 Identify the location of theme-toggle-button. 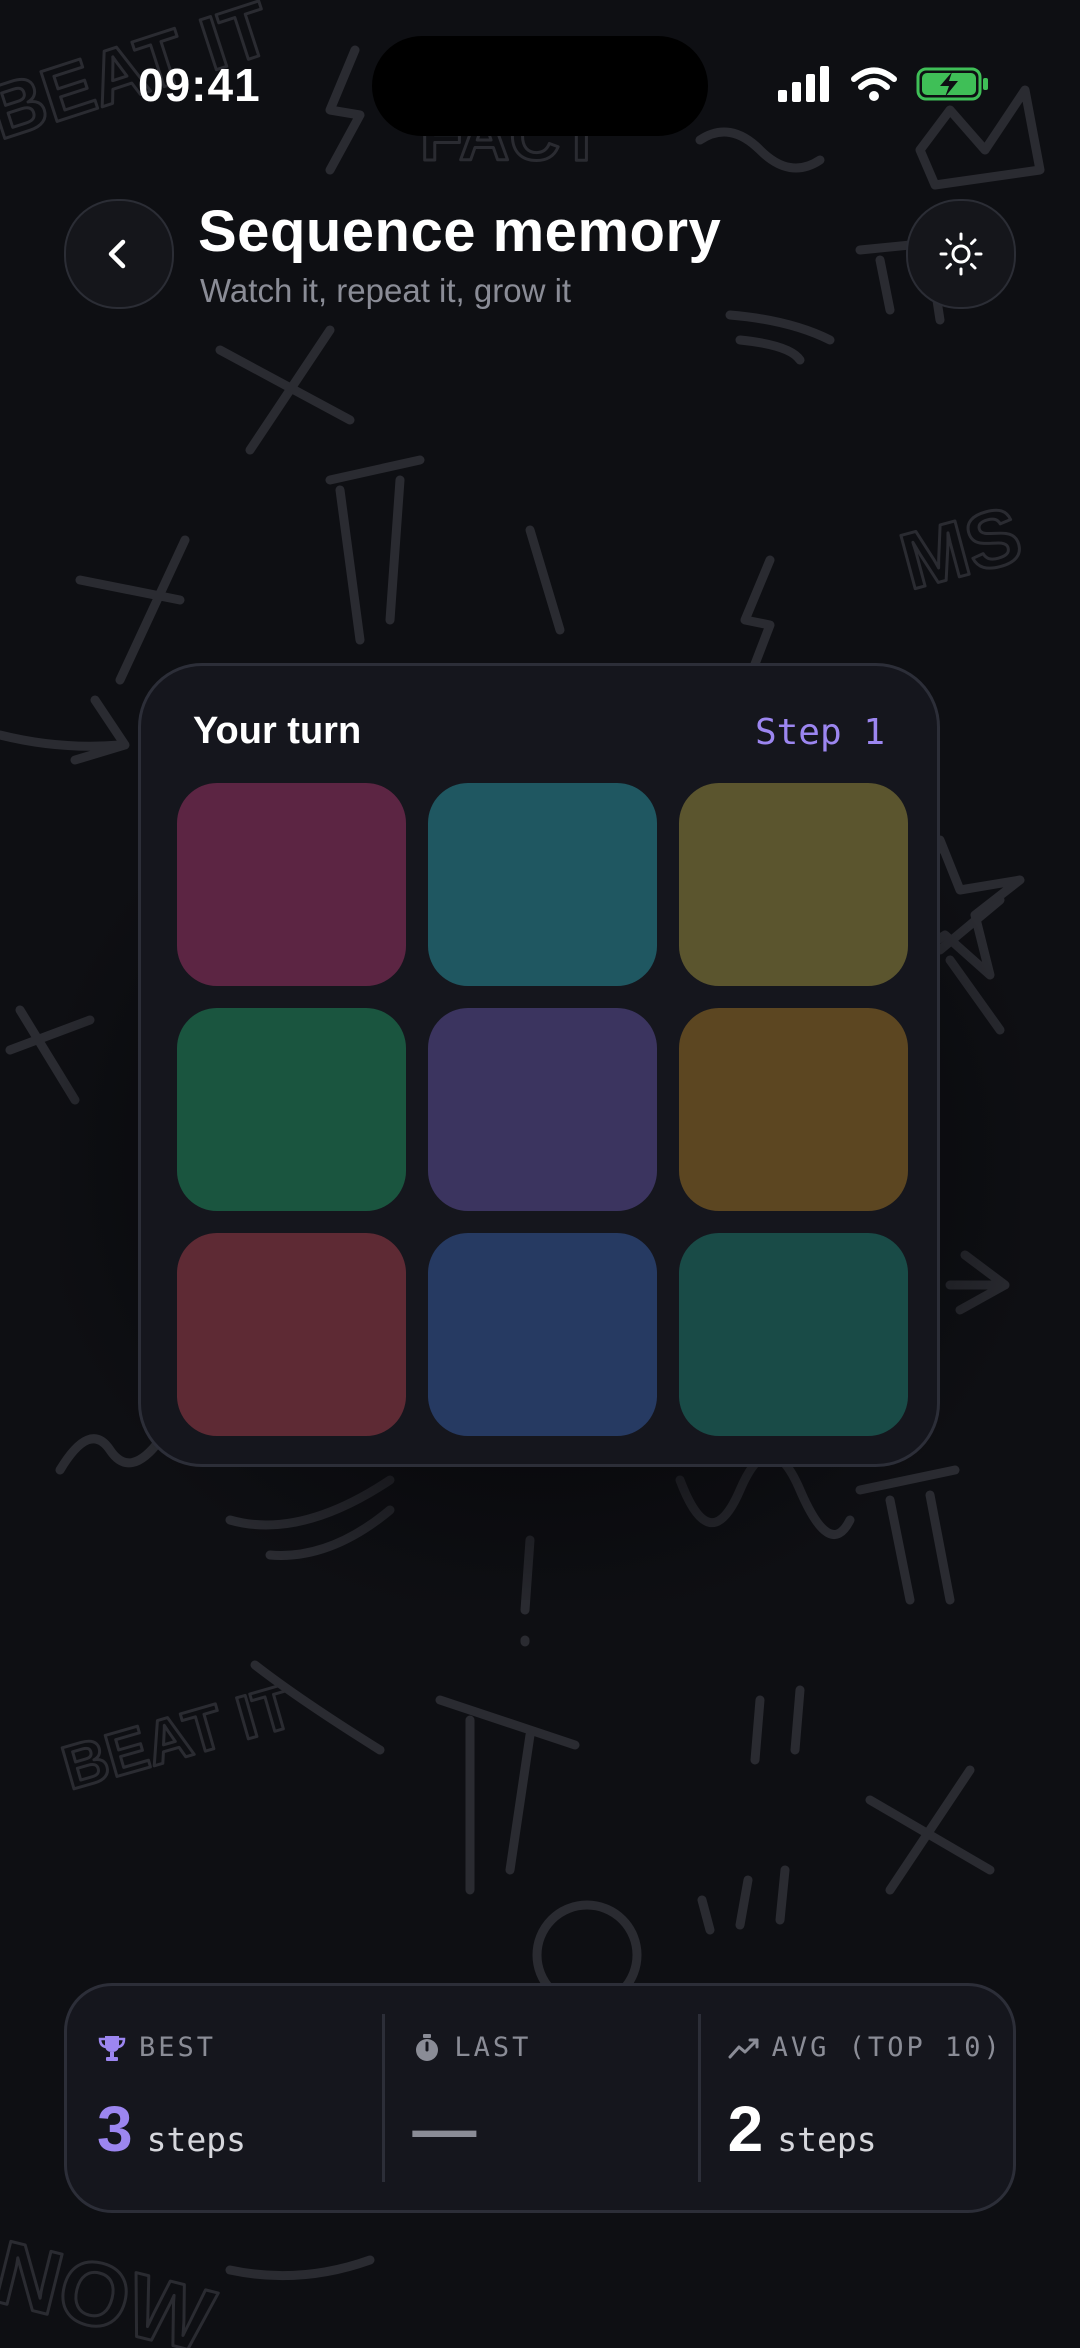
(961, 254).